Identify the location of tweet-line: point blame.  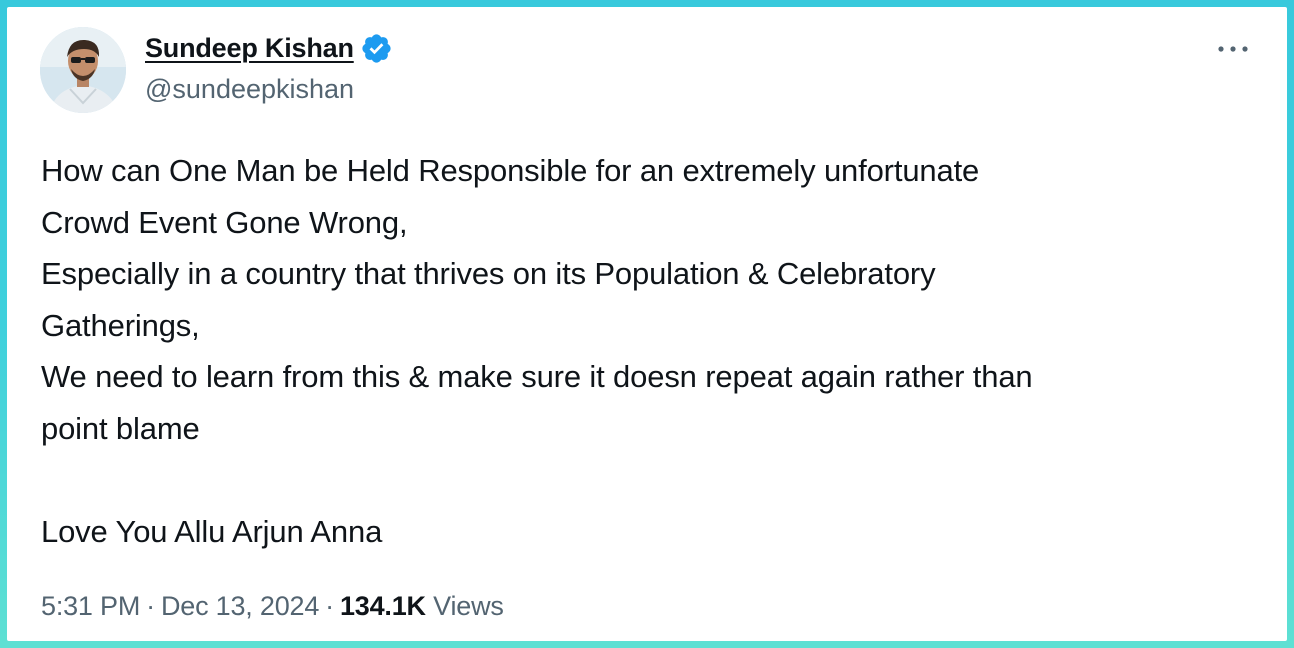
(120, 428).